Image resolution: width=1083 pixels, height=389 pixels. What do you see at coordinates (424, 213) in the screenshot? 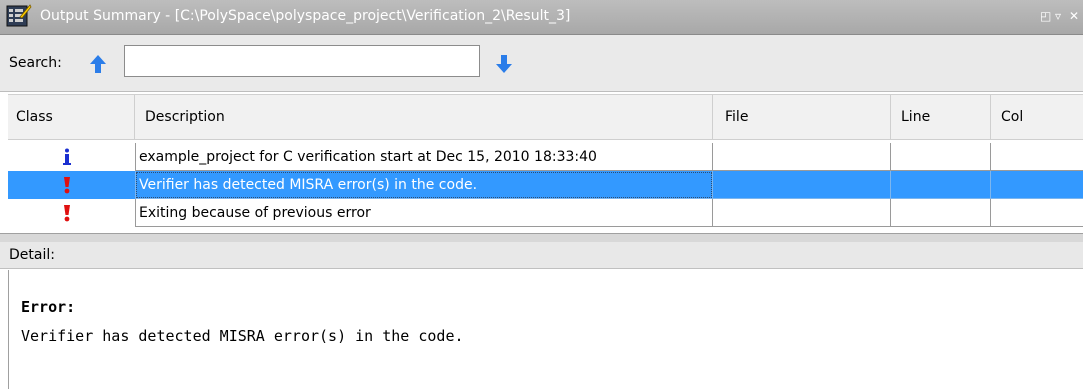
I see `description-cell: Exiting because of previous error` at bounding box center [424, 213].